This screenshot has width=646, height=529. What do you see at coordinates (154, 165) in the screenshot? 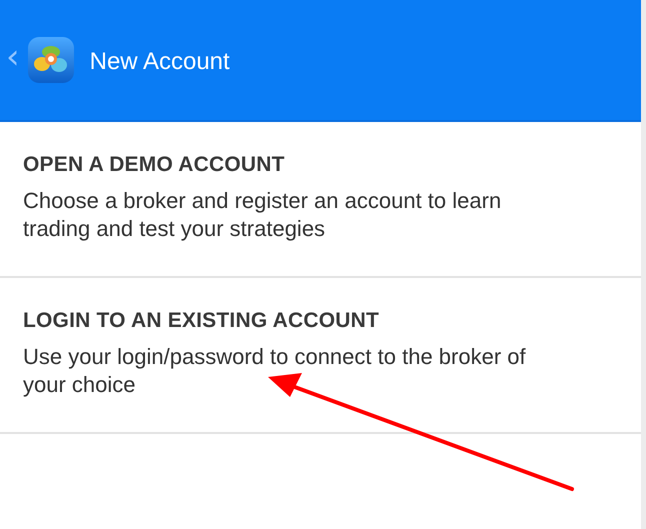
I see `option-title: OPEN A DEMO ACCOUNT` at bounding box center [154, 165].